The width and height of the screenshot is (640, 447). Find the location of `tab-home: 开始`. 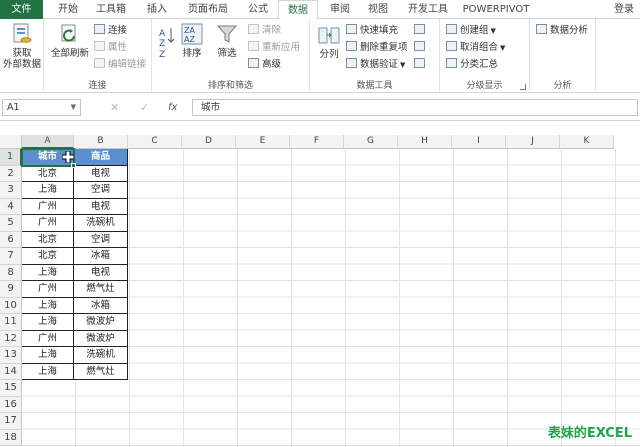

tab-home: 开始 is located at coordinates (68, 9).